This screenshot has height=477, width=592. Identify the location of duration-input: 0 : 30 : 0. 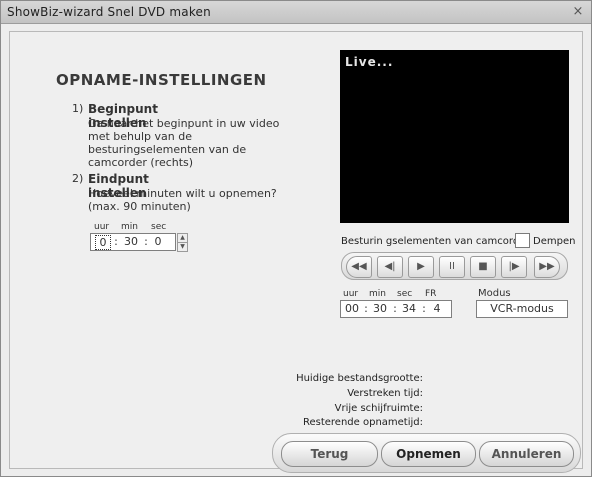
(133, 242).